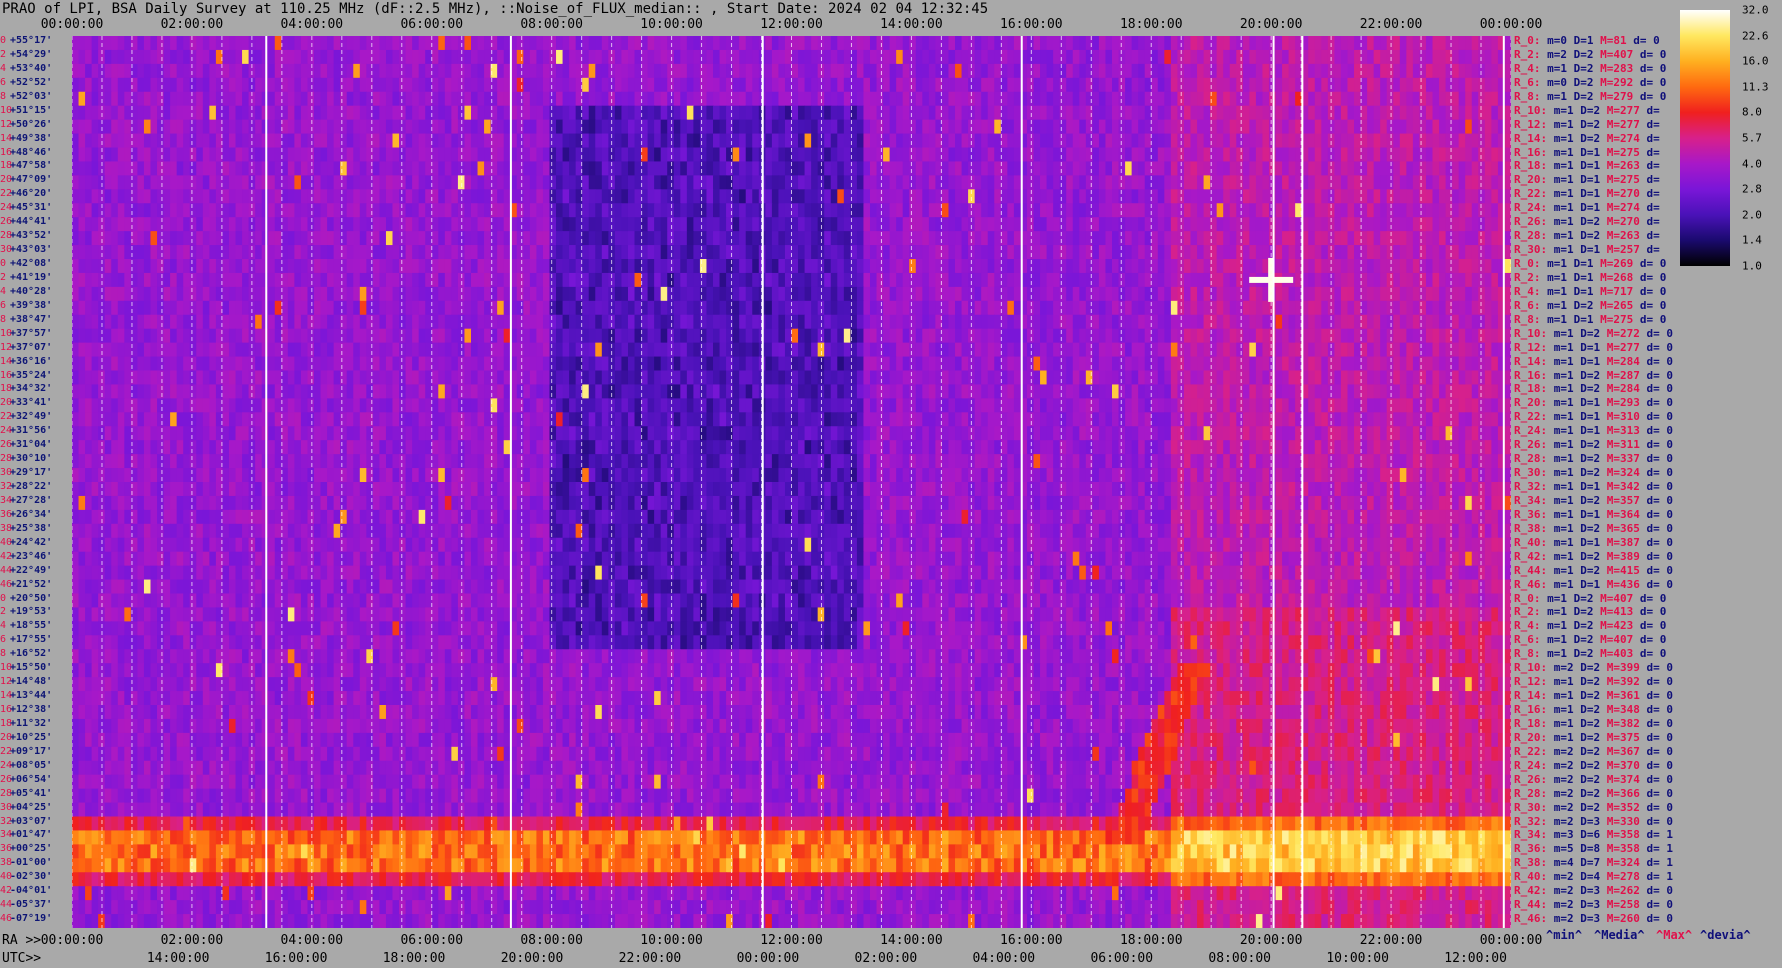 The image size is (1782, 968). What do you see at coordinates (1593, 696) in the screenshot?
I see `row-stat: R_14: m=1 D=2 M=361 d= 0` at bounding box center [1593, 696].